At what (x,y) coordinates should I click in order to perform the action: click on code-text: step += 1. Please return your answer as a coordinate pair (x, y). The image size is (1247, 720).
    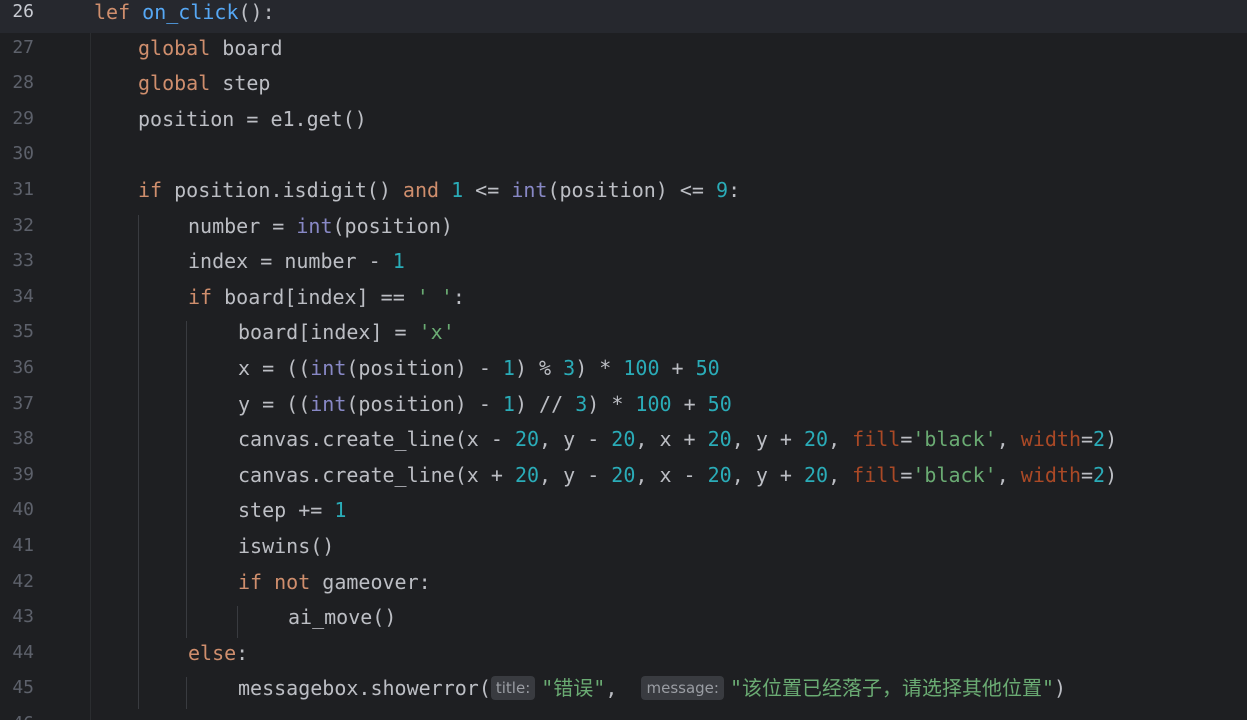
    Looking at the image, I should click on (292, 513).